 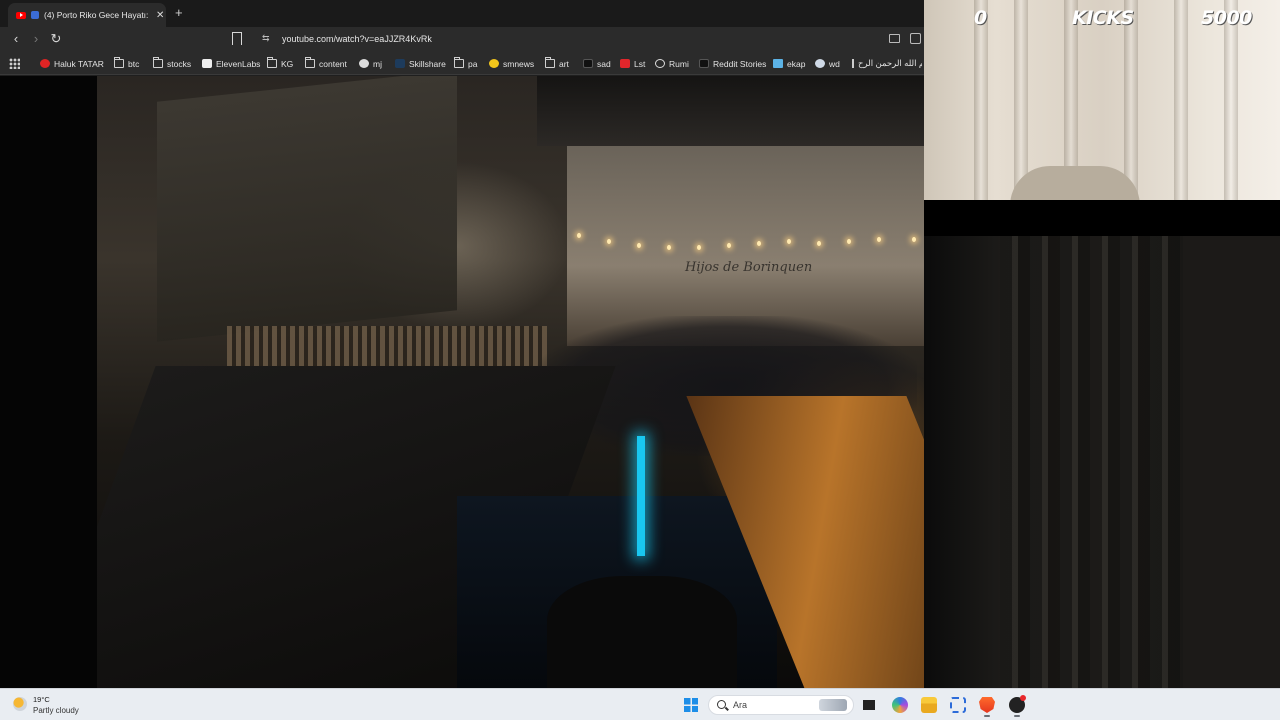 What do you see at coordinates (749, 267) in the screenshot?
I see `wall-sign: Hijos de Borinquen` at bounding box center [749, 267].